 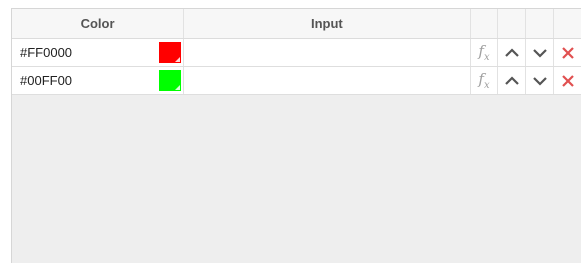 What do you see at coordinates (567, 23) in the screenshot?
I see `header-delete-column` at bounding box center [567, 23].